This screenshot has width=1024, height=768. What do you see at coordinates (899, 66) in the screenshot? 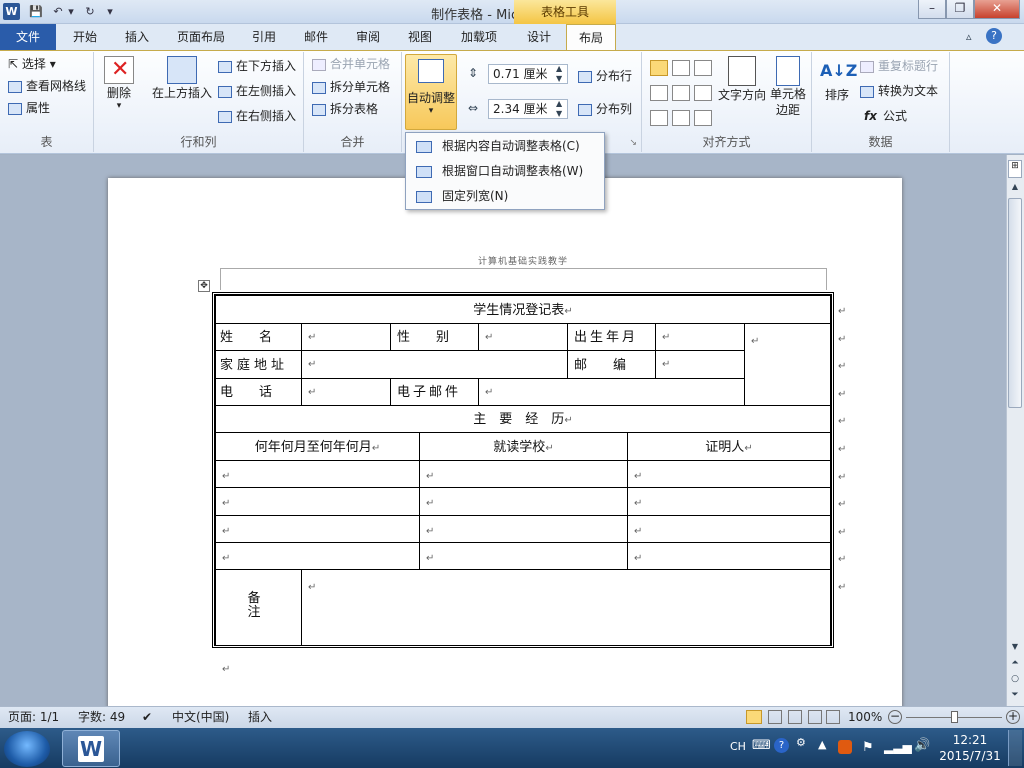
I see `repeat-header-rows-button: 重复标题行` at bounding box center [899, 66].